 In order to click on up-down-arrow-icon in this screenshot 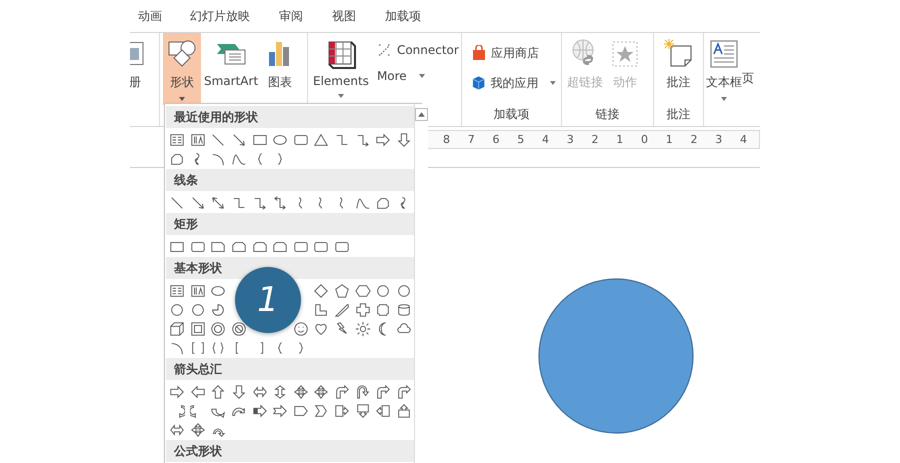, I will do `click(280, 392)`.